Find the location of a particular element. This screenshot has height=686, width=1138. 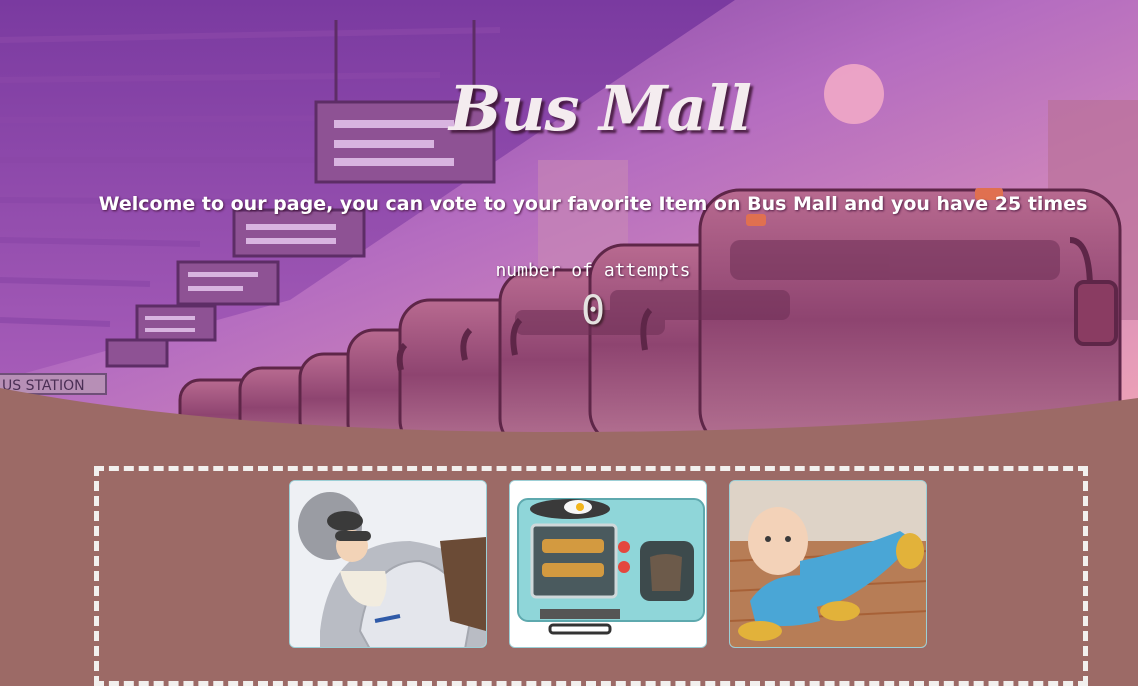

breakfast-station-image is located at coordinates (608, 564).